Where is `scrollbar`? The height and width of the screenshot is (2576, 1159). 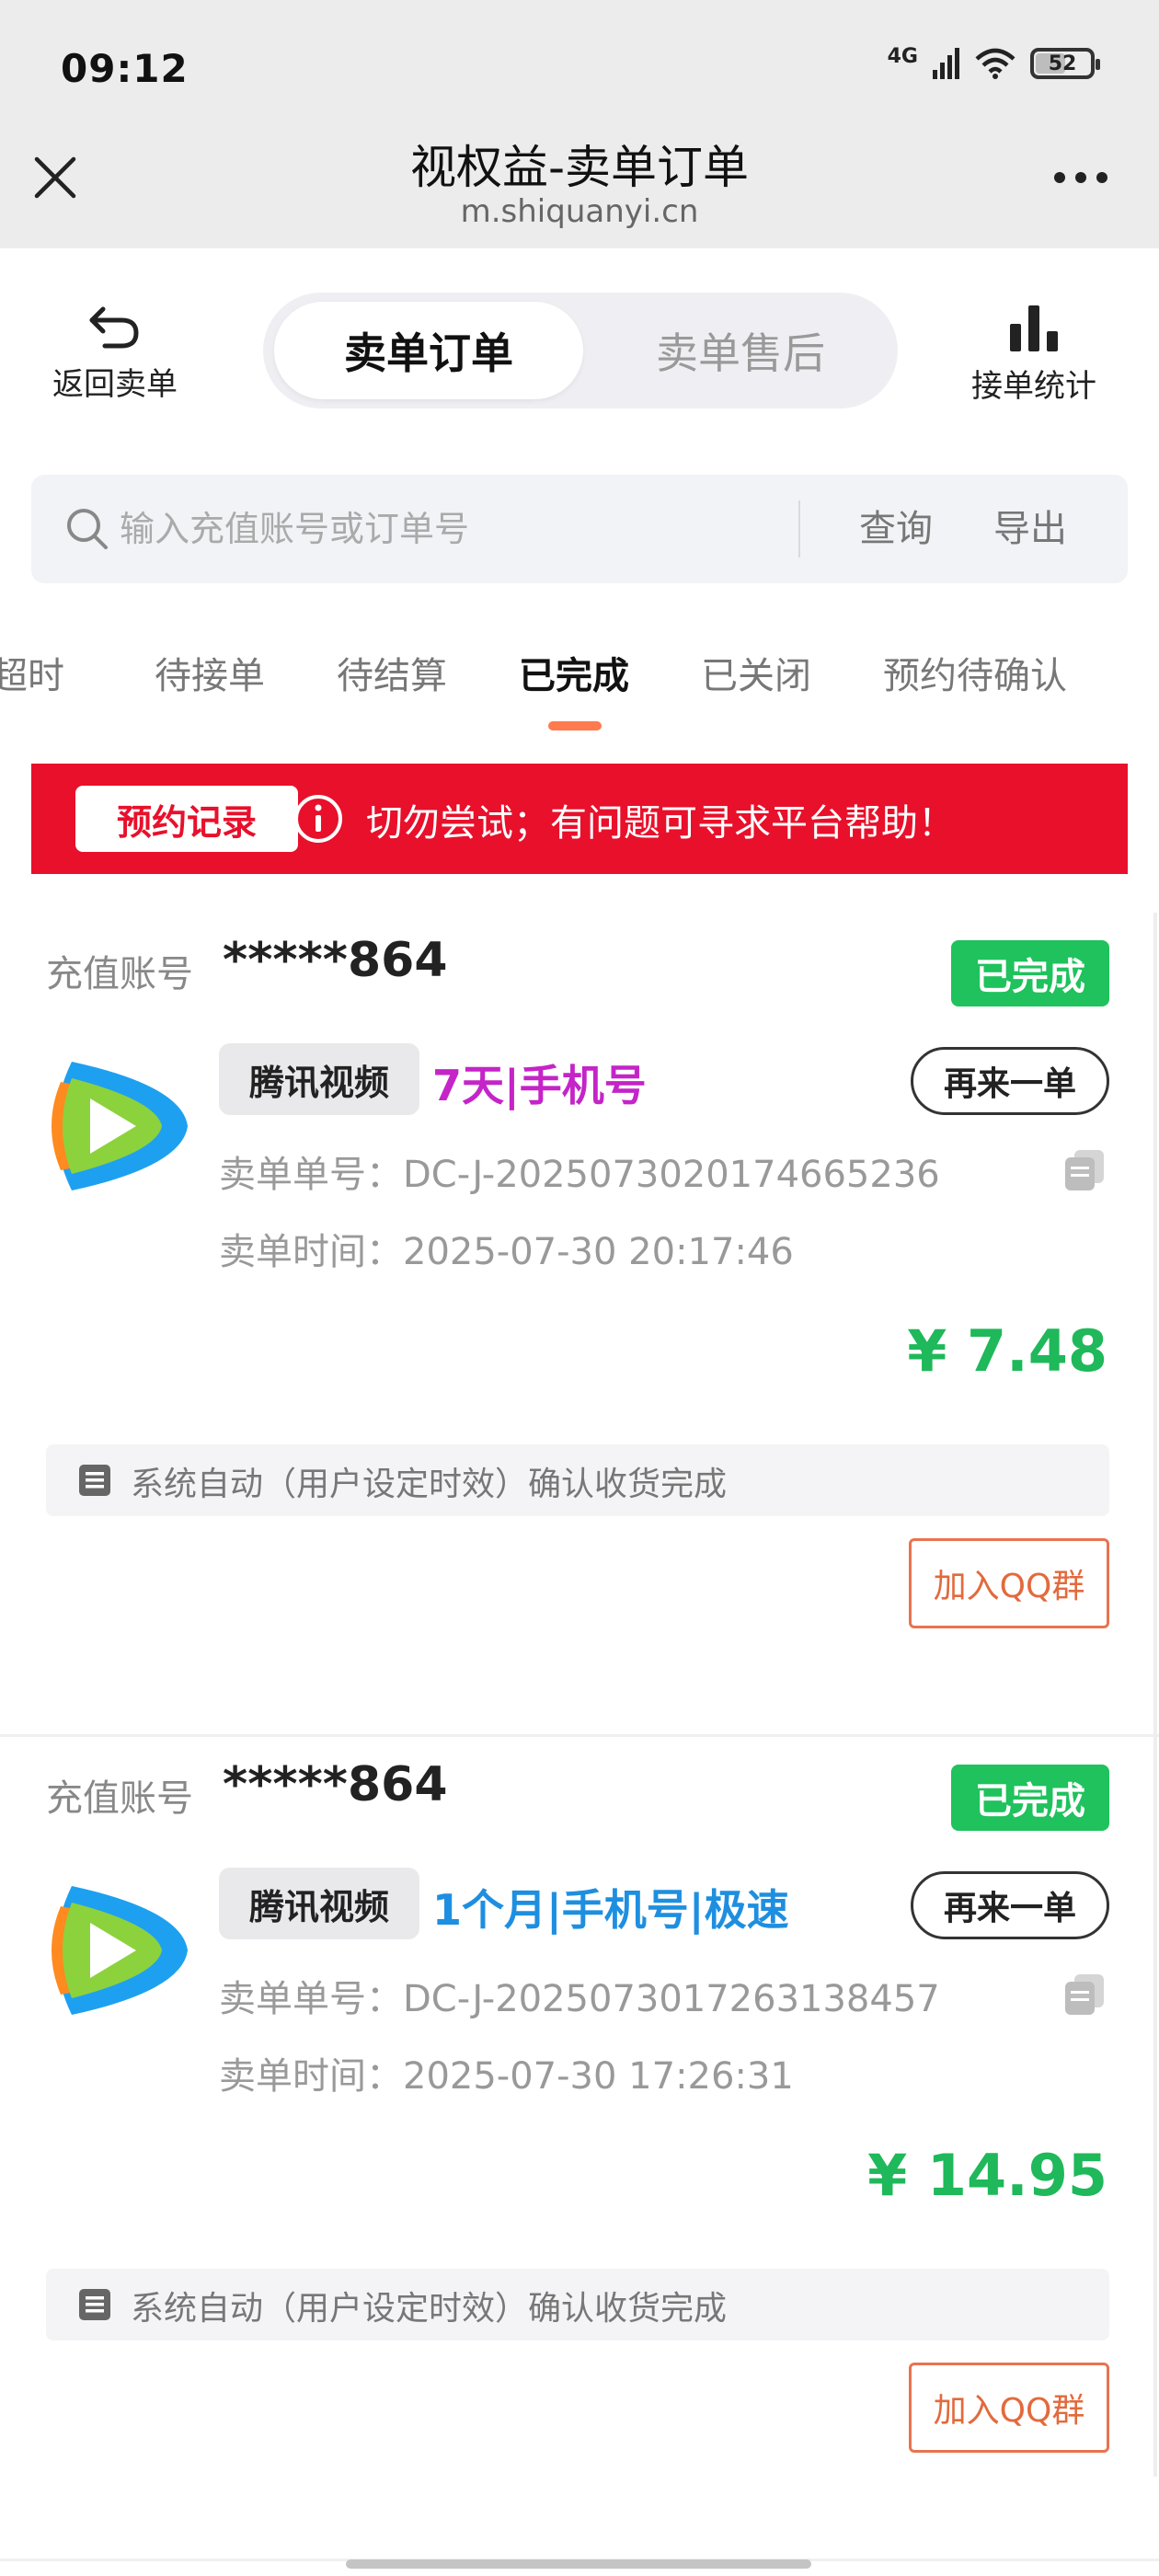 scrollbar is located at coordinates (1155, 1695).